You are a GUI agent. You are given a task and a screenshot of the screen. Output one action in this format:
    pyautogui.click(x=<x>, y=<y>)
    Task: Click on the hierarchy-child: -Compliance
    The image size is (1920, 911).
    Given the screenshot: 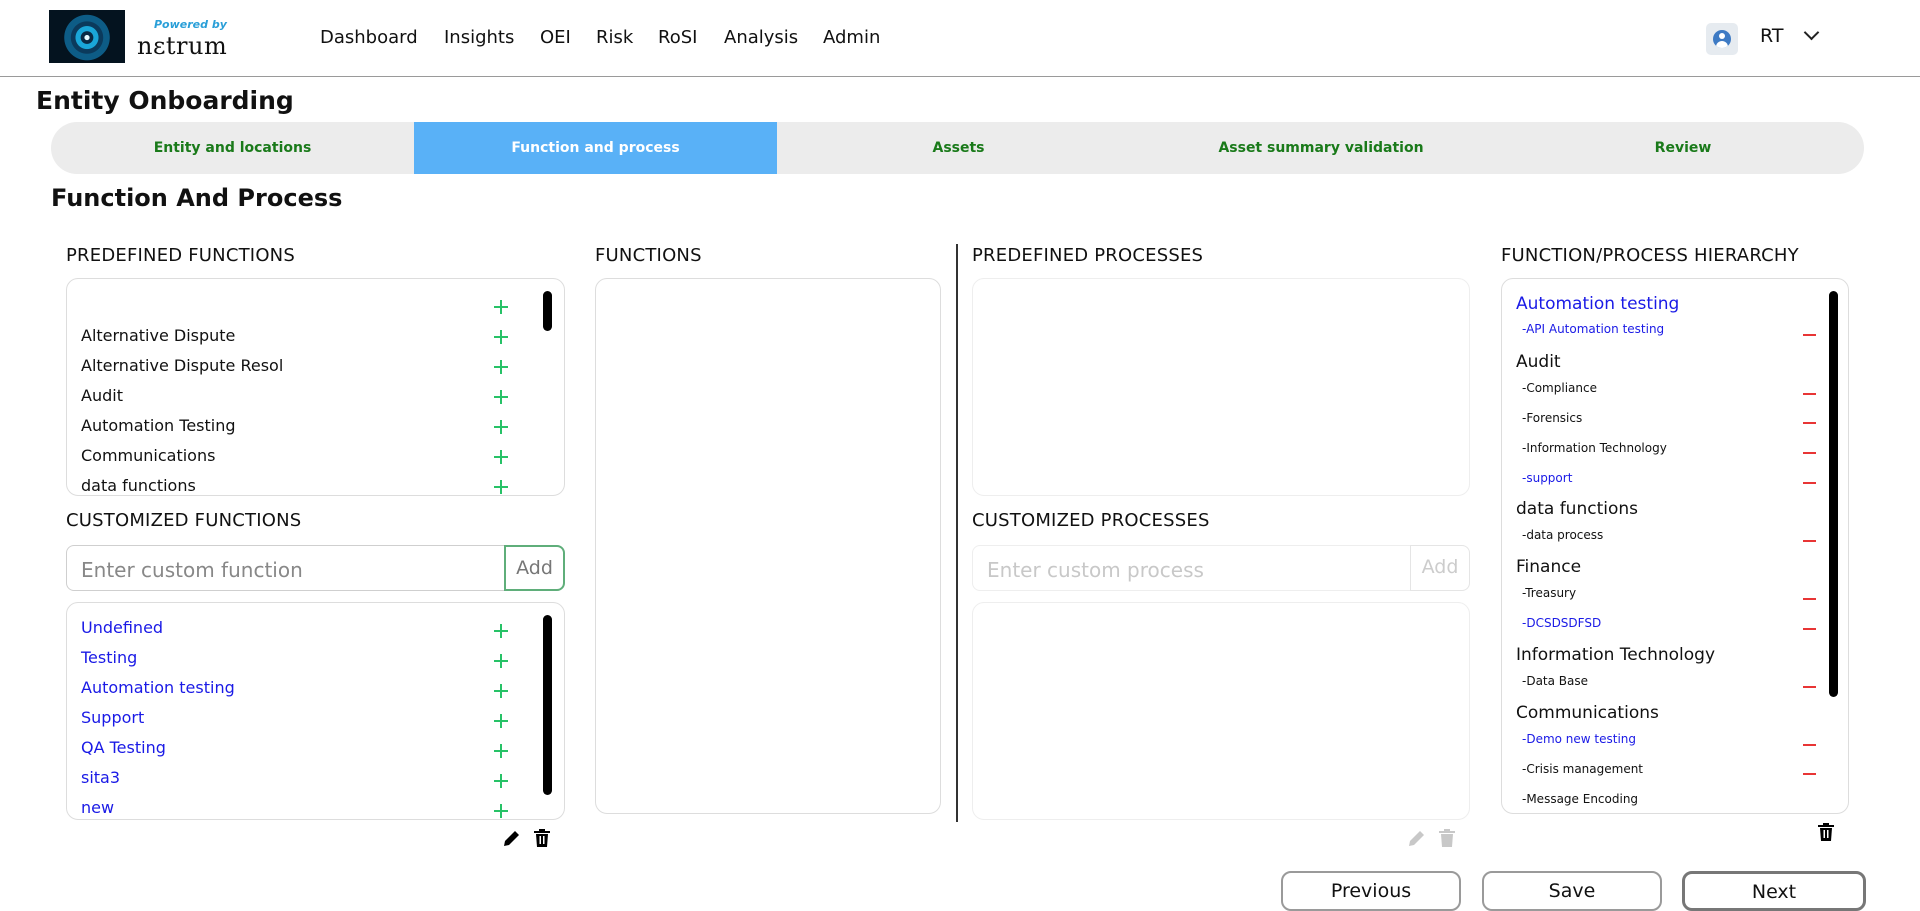 What is the action you would take?
    pyautogui.click(x=1559, y=388)
    